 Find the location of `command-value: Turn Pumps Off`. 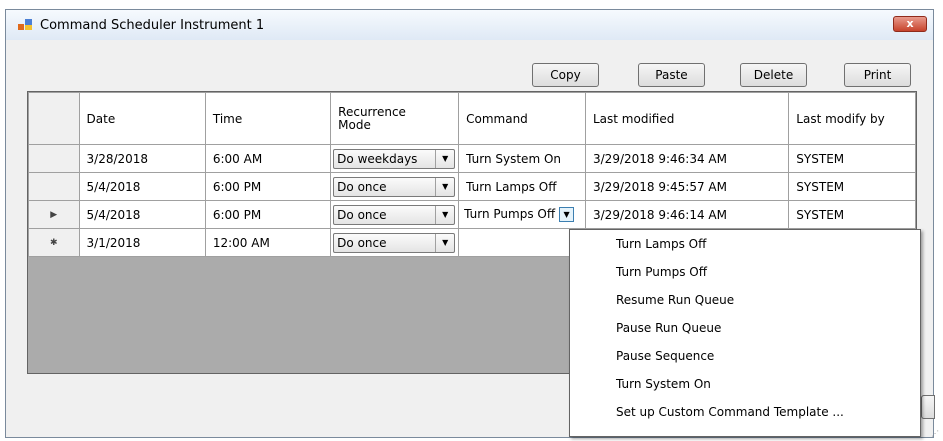

command-value: Turn Pumps Off is located at coordinates (510, 214).